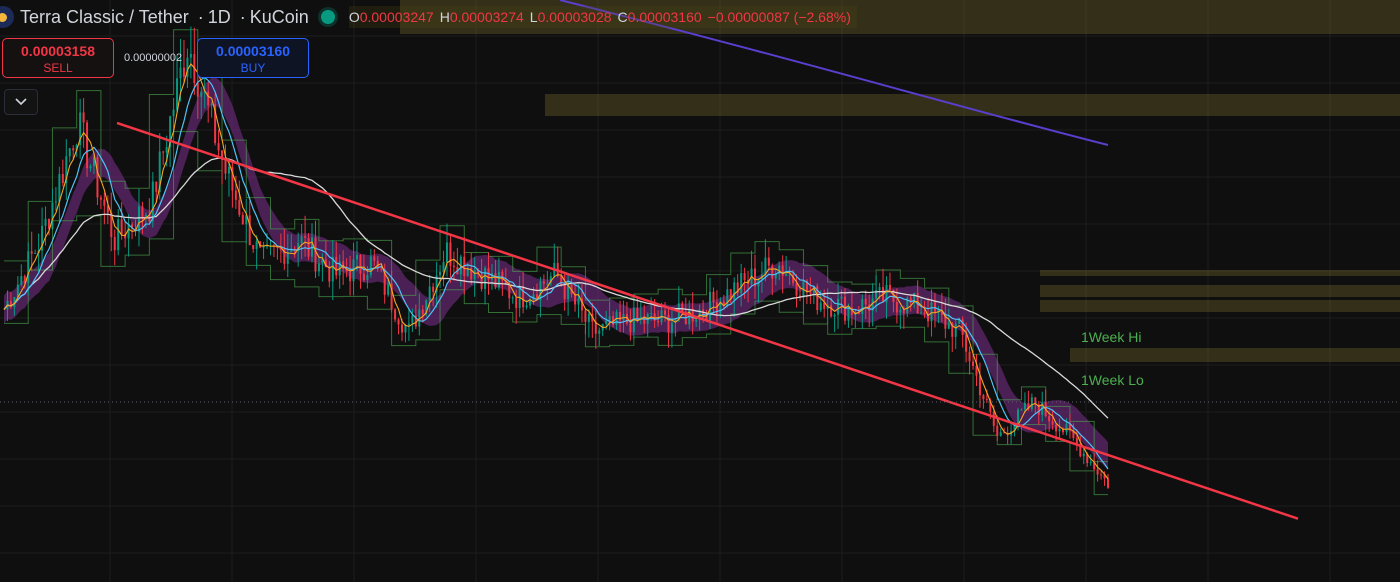  I want to click on price-change: −0.00000087 (−2.68%), so click(779, 17).